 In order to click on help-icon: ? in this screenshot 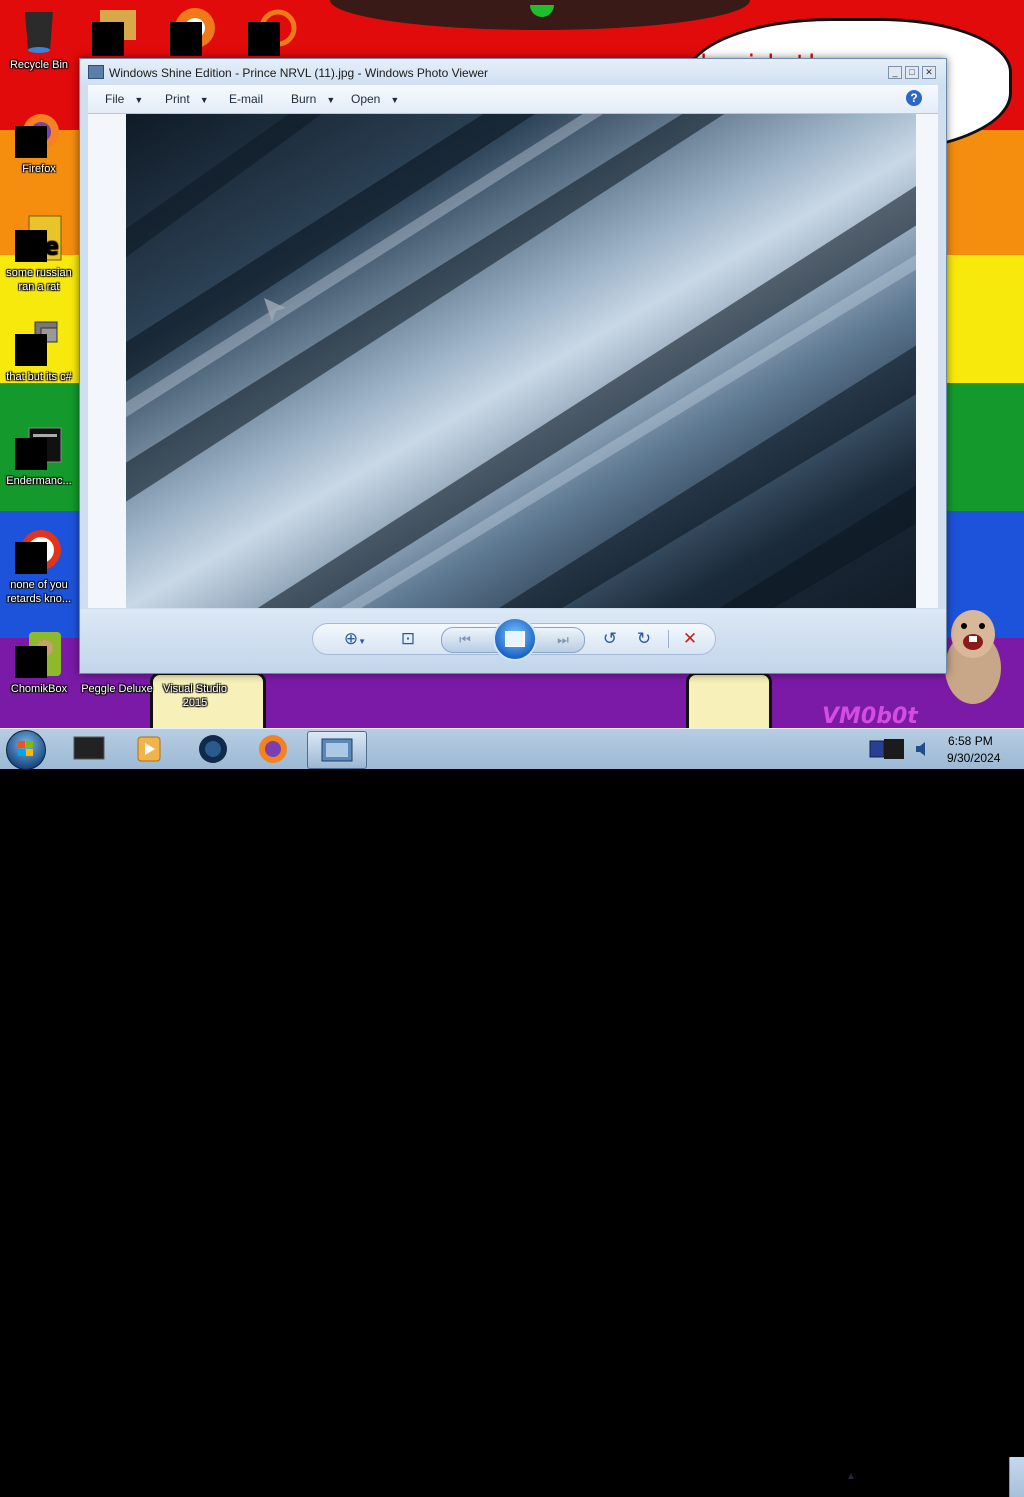, I will do `click(914, 98)`.